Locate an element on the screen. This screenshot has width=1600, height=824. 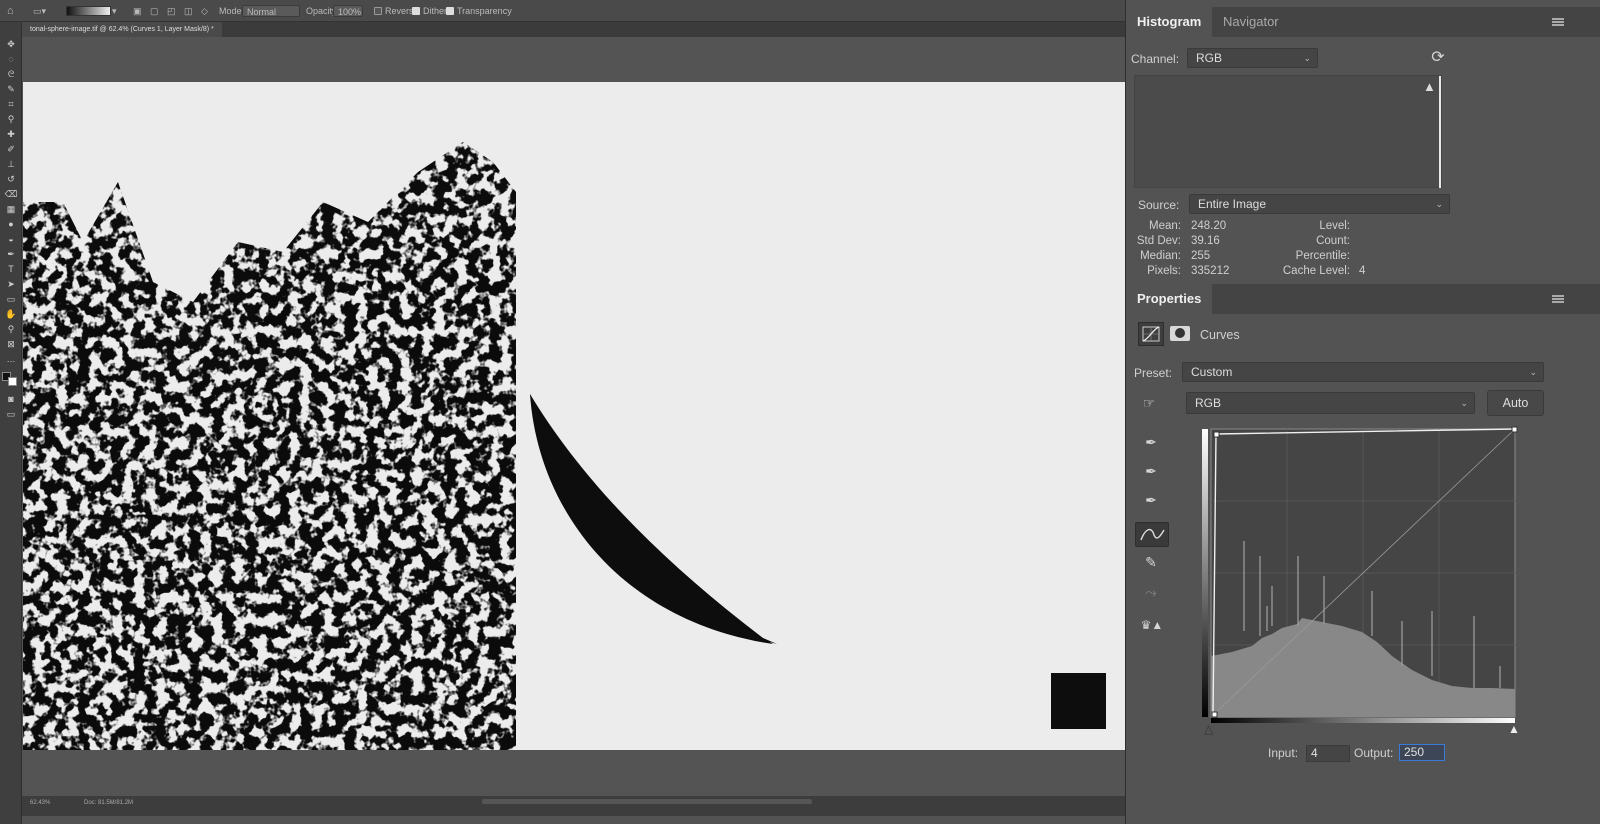
properties-tabbar: Properties is located at coordinates (1363, 299).